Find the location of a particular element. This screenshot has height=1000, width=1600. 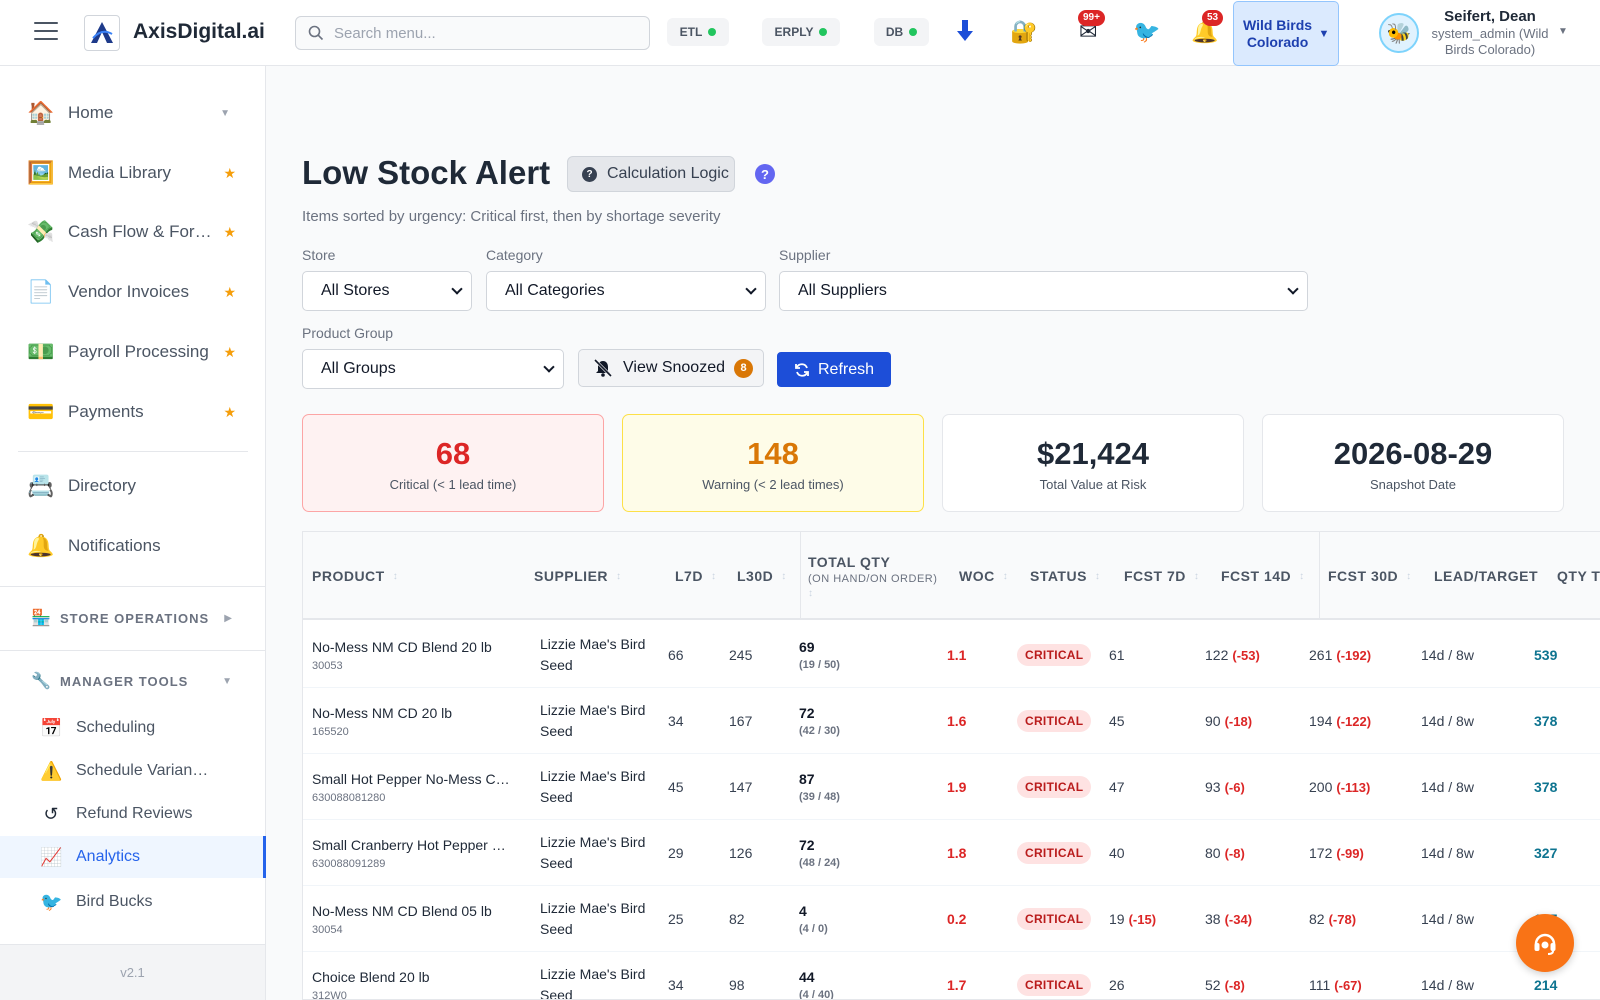

sidebar-item-payroll: 💵 Payroll Processing ★ is located at coordinates (133, 352).